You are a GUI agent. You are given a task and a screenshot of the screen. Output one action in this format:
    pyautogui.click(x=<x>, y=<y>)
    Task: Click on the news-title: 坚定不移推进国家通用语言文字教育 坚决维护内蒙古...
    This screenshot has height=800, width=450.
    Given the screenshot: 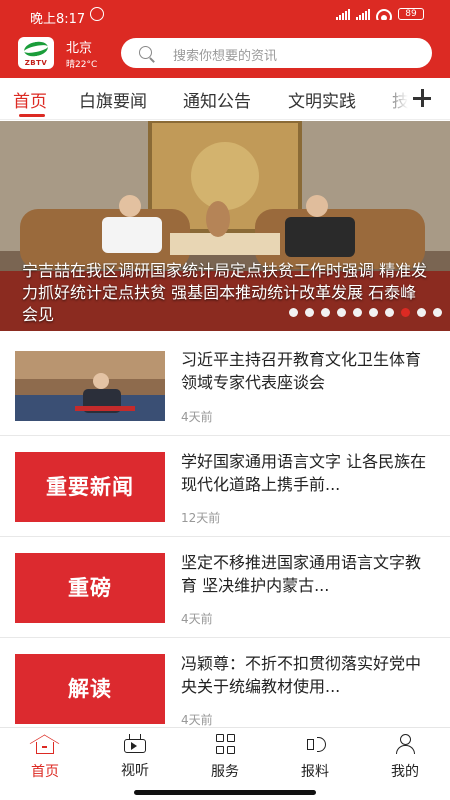 What is the action you would take?
    pyautogui.click(x=301, y=574)
    